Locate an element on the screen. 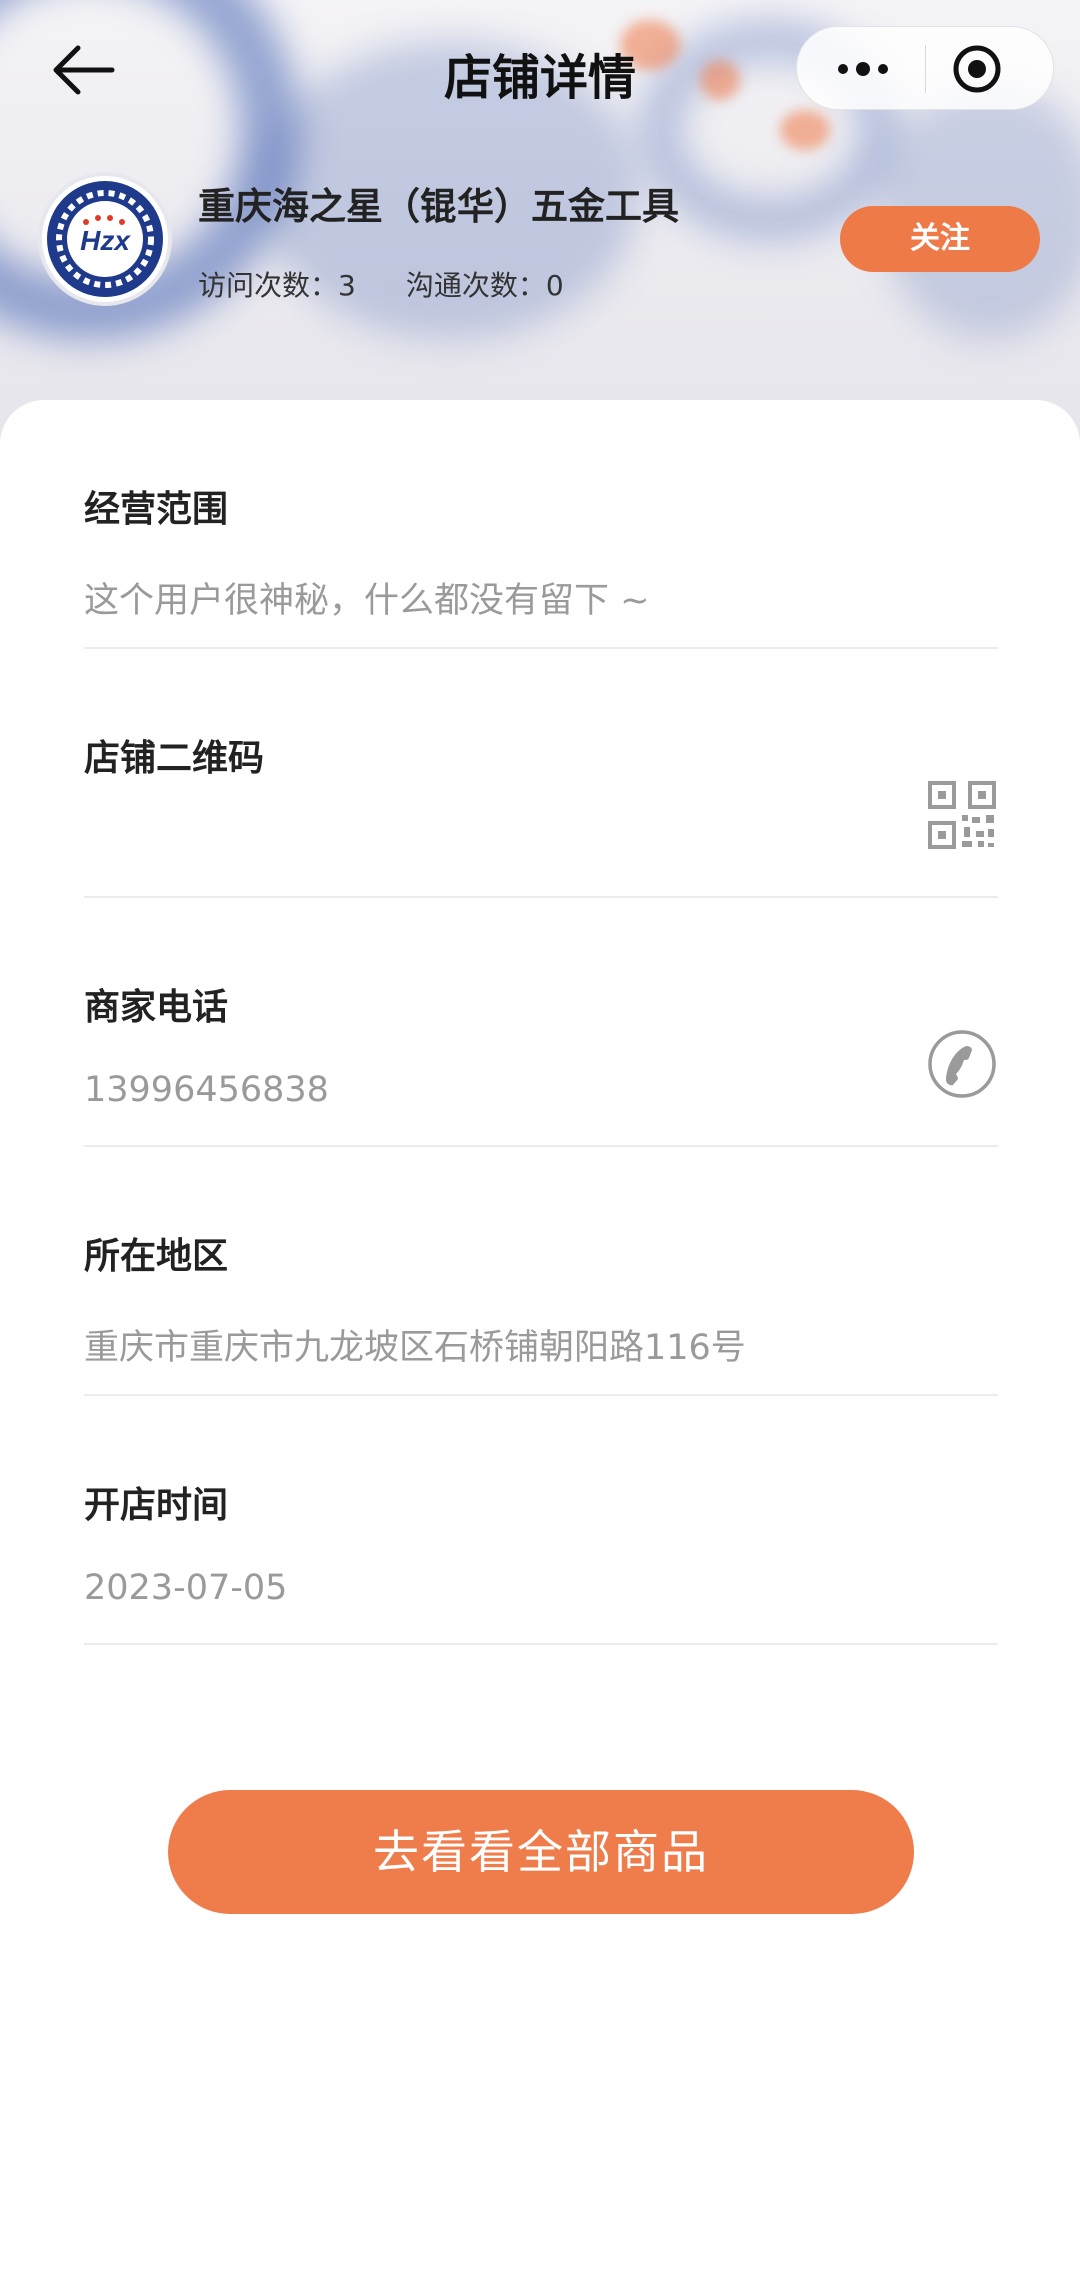 This screenshot has height=2290, width=1080. close-button is located at coordinates (977, 69).